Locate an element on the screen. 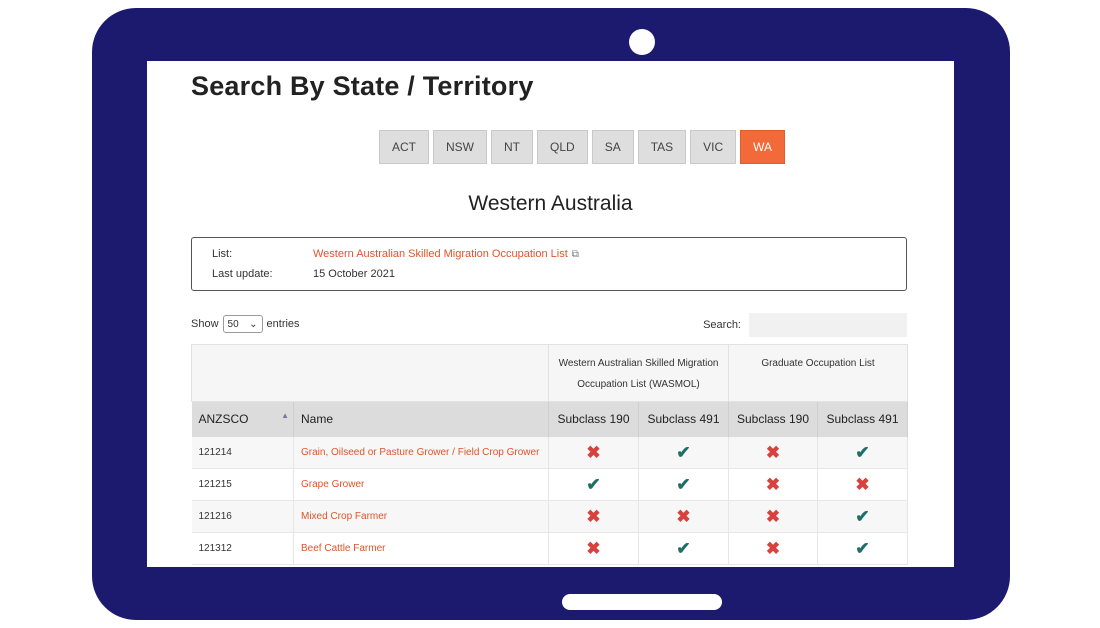 This screenshot has width=1100, height=628. entries-value: 50 is located at coordinates (233, 324).